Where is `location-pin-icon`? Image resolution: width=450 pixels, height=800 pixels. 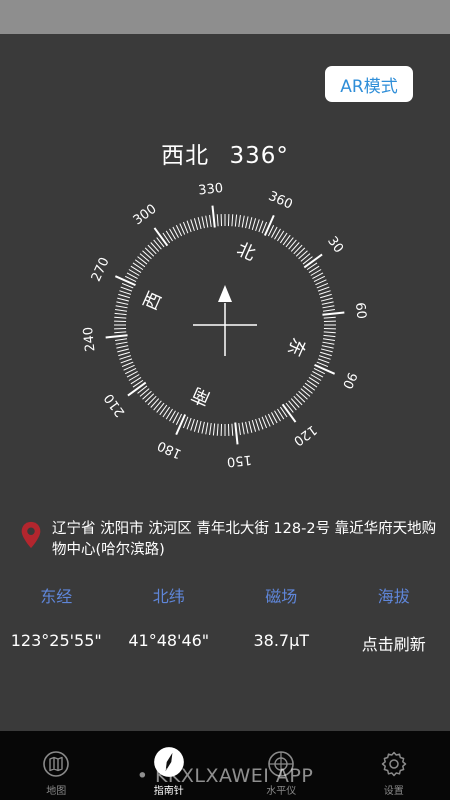 location-pin-icon is located at coordinates (31, 535).